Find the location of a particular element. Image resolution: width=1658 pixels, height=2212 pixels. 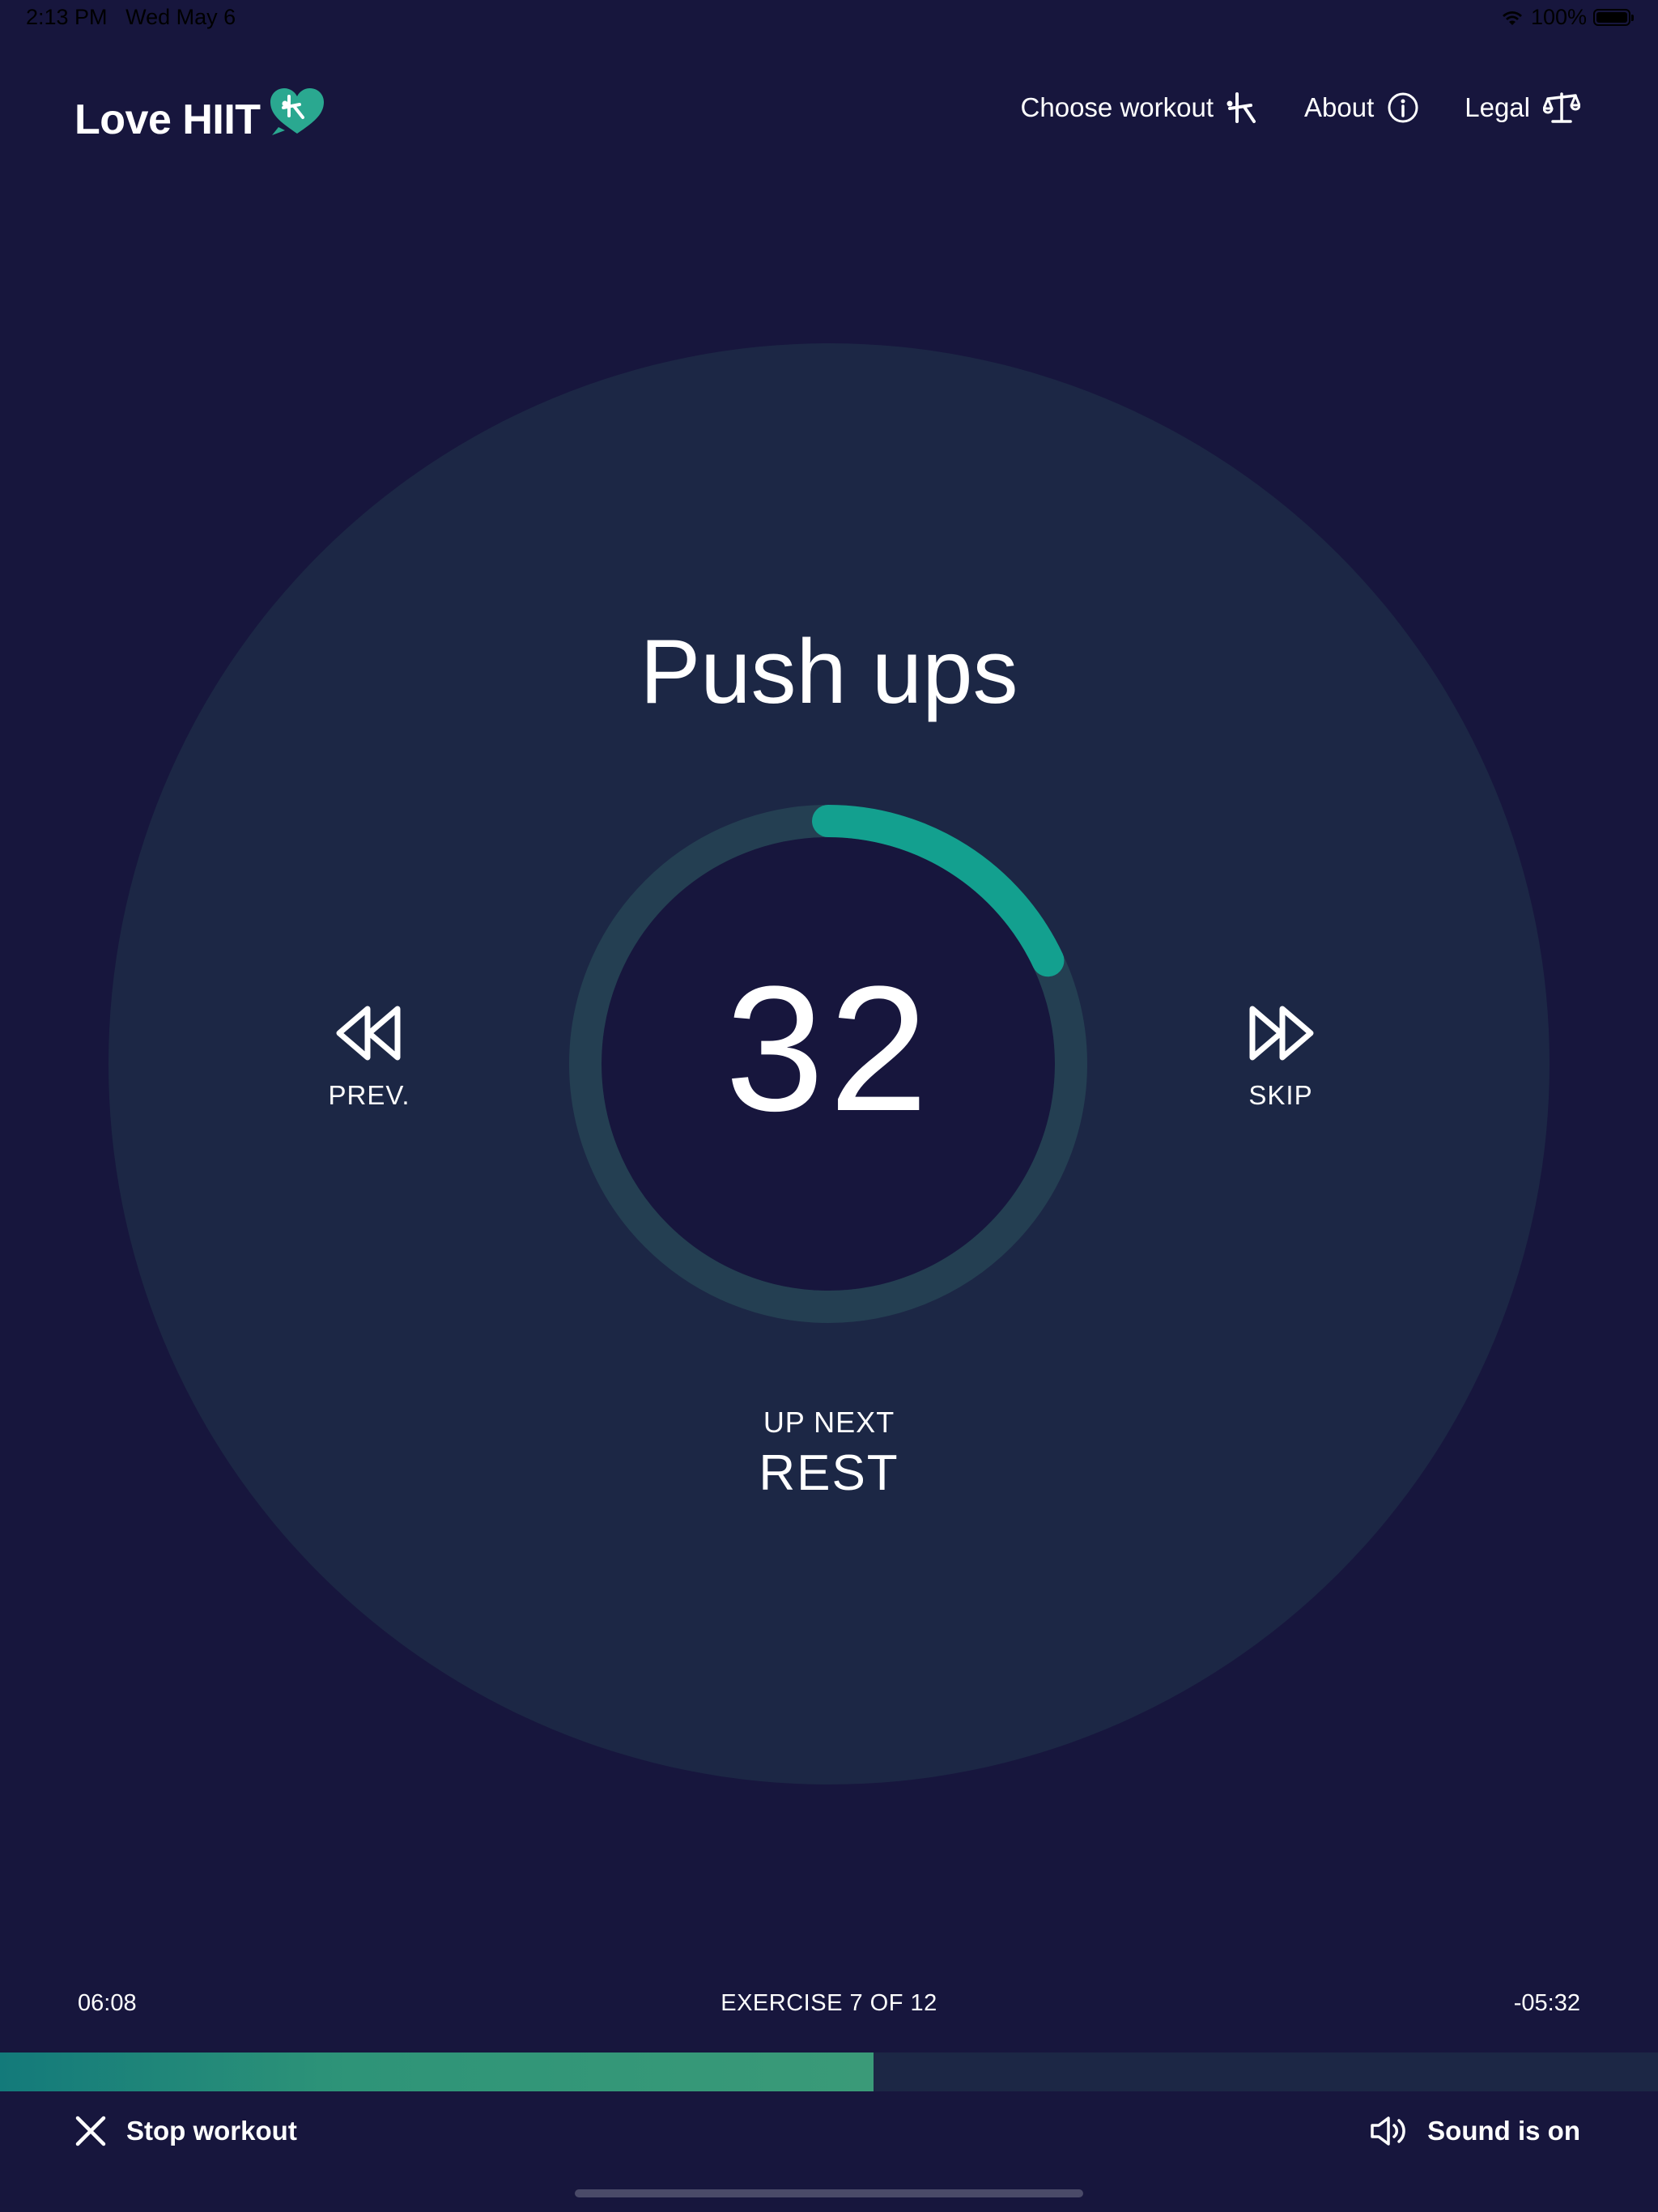

nav-about: About is located at coordinates (1361, 108).